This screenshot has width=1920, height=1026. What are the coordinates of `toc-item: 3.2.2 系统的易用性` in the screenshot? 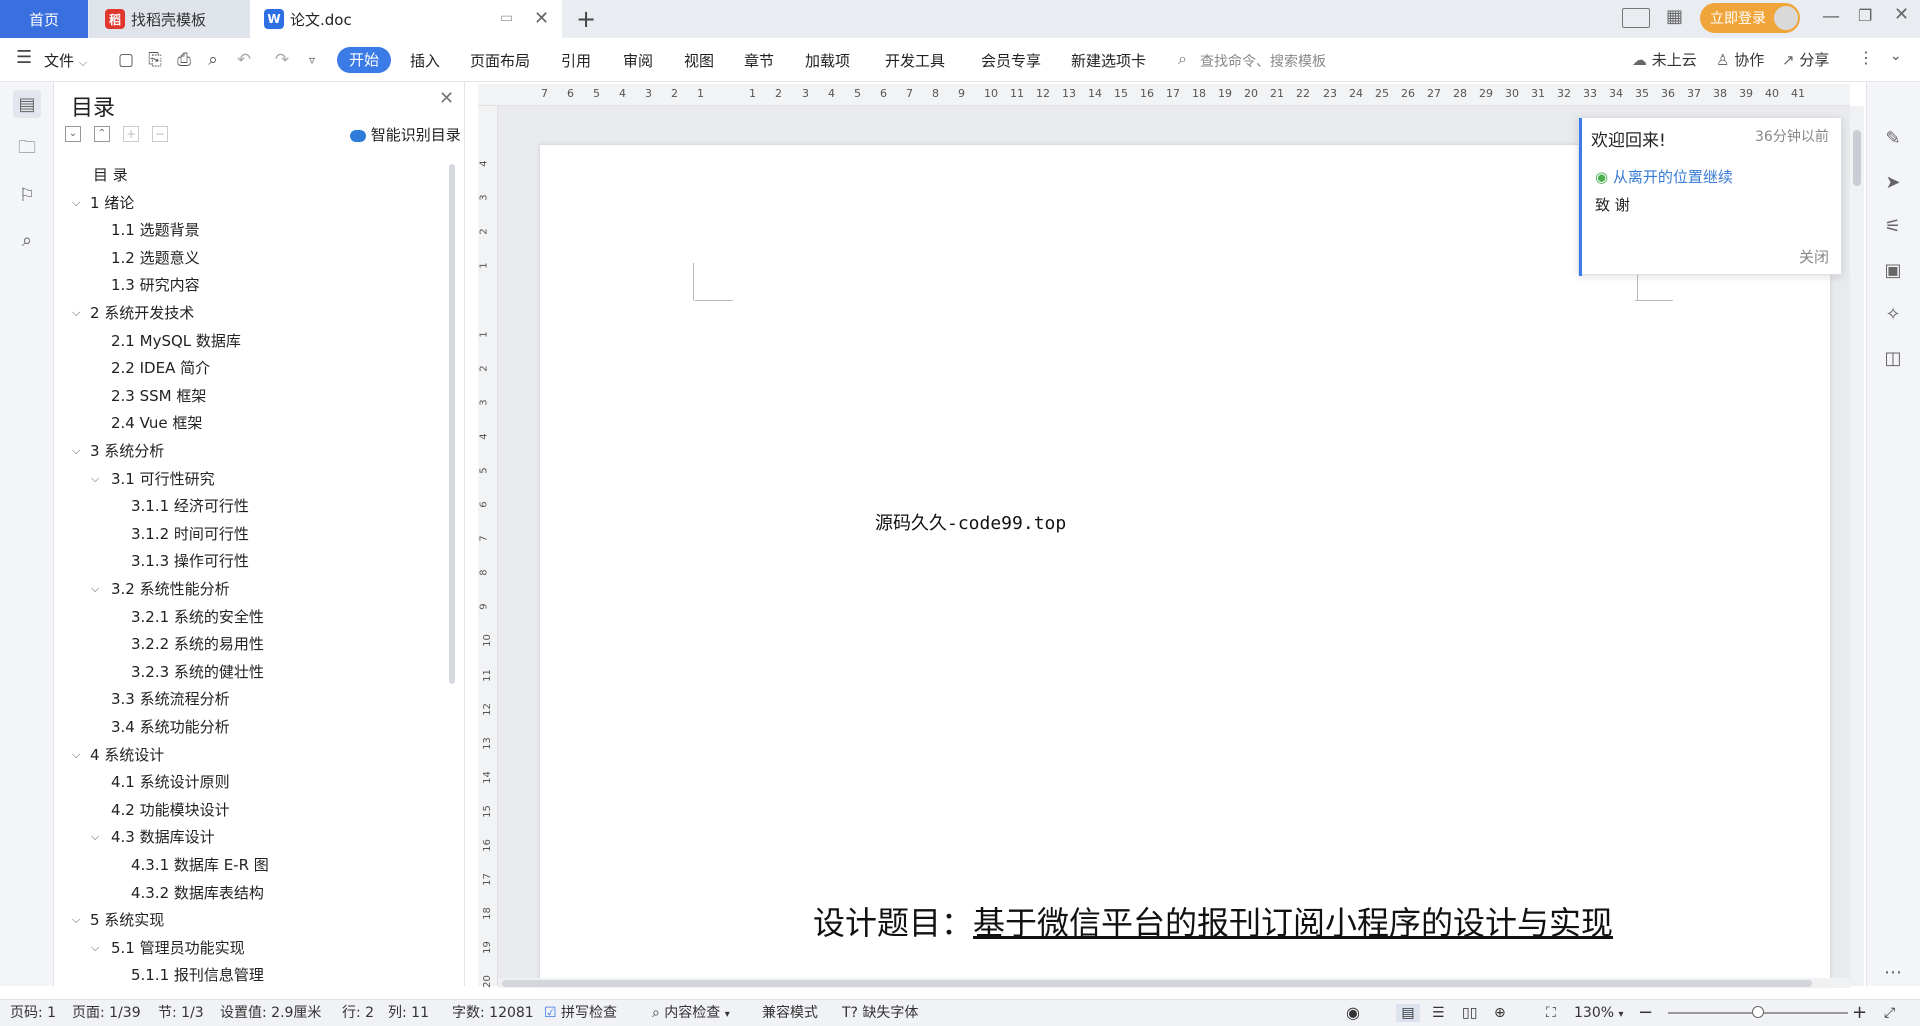 It's located at (250, 644).